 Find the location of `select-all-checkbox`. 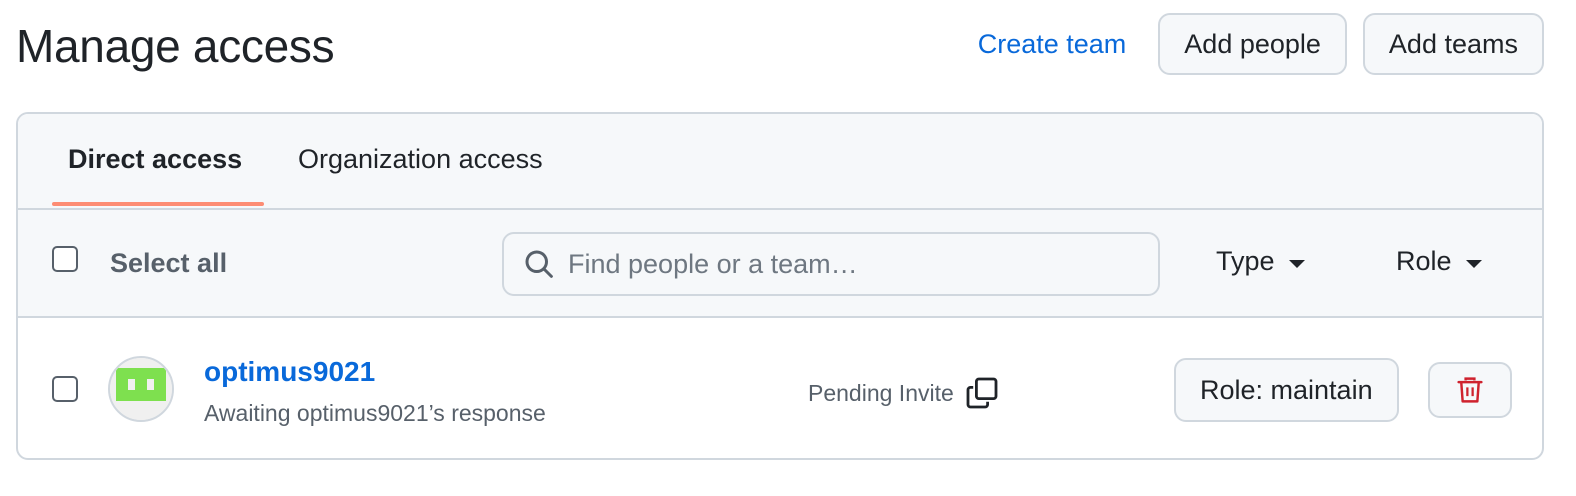

select-all-checkbox is located at coordinates (65, 259).